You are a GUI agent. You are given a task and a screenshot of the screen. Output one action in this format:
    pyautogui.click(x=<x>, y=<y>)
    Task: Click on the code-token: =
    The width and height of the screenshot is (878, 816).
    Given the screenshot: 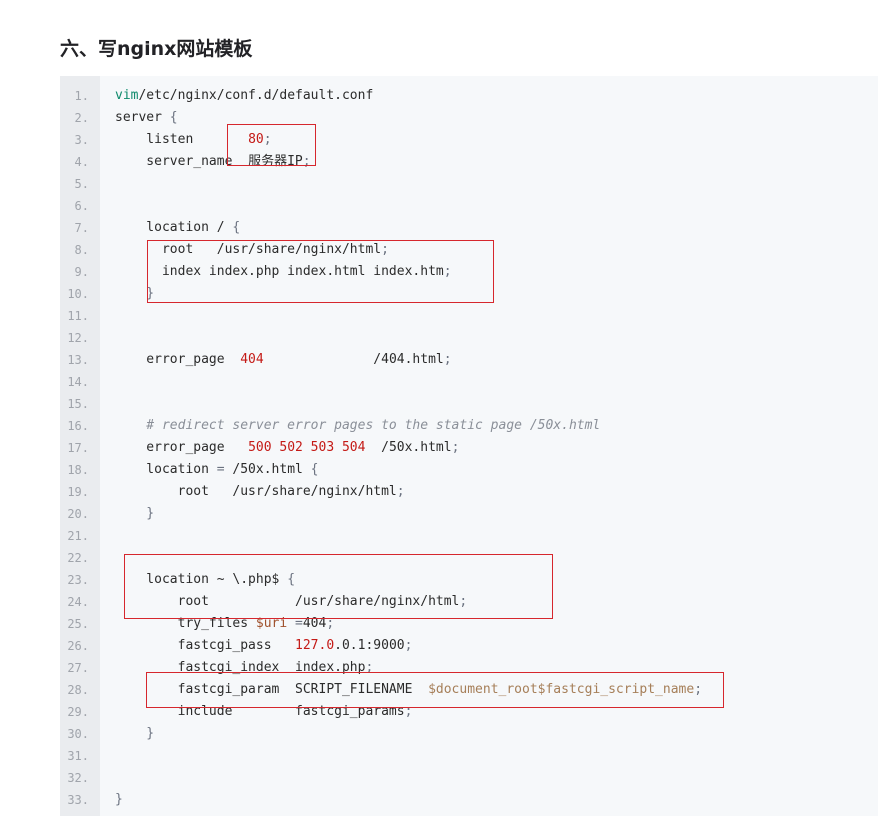 What is the action you would take?
    pyautogui.click(x=220, y=469)
    